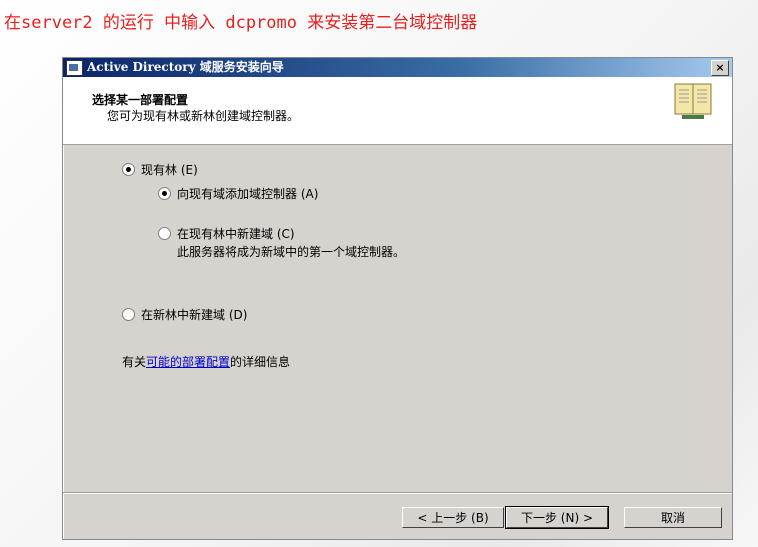 The image size is (758, 547). What do you see at coordinates (140, 100) in the screenshot?
I see `header-title: 选择某一部署配置` at bounding box center [140, 100].